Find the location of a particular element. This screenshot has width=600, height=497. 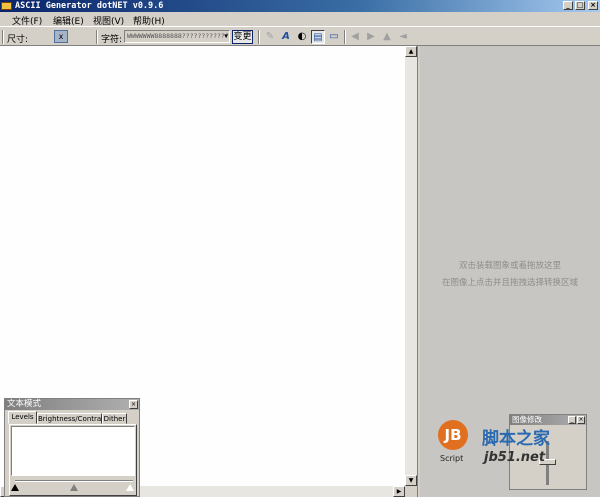

rotate-left-icon: ◀ is located at coordinates (355, 37).